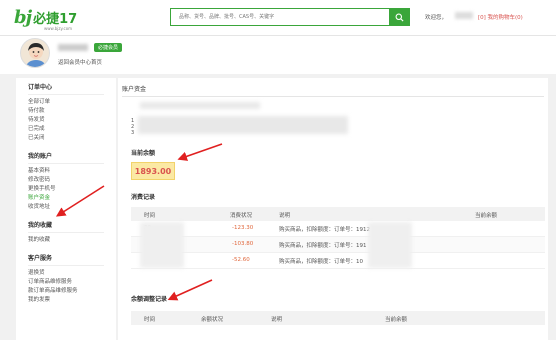 The width and height of the screenshot is (556, 340). I want to click on sidebar-item-all-orders: 全部订单, so click(66, 102).